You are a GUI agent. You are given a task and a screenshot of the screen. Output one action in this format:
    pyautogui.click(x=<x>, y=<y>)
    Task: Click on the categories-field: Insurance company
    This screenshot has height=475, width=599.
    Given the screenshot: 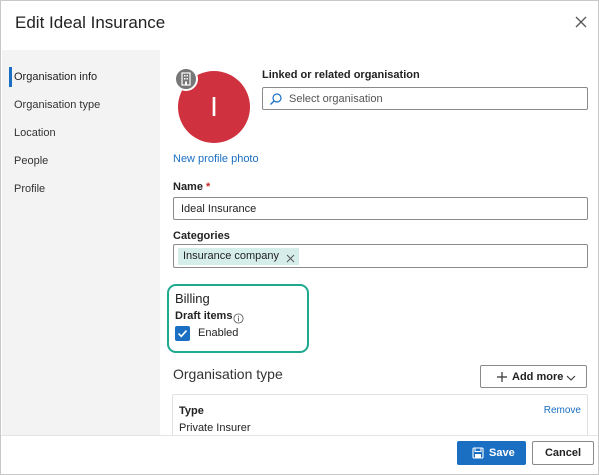 What is the action you would take?
    pyautogui.click(x=380, y=256)
    